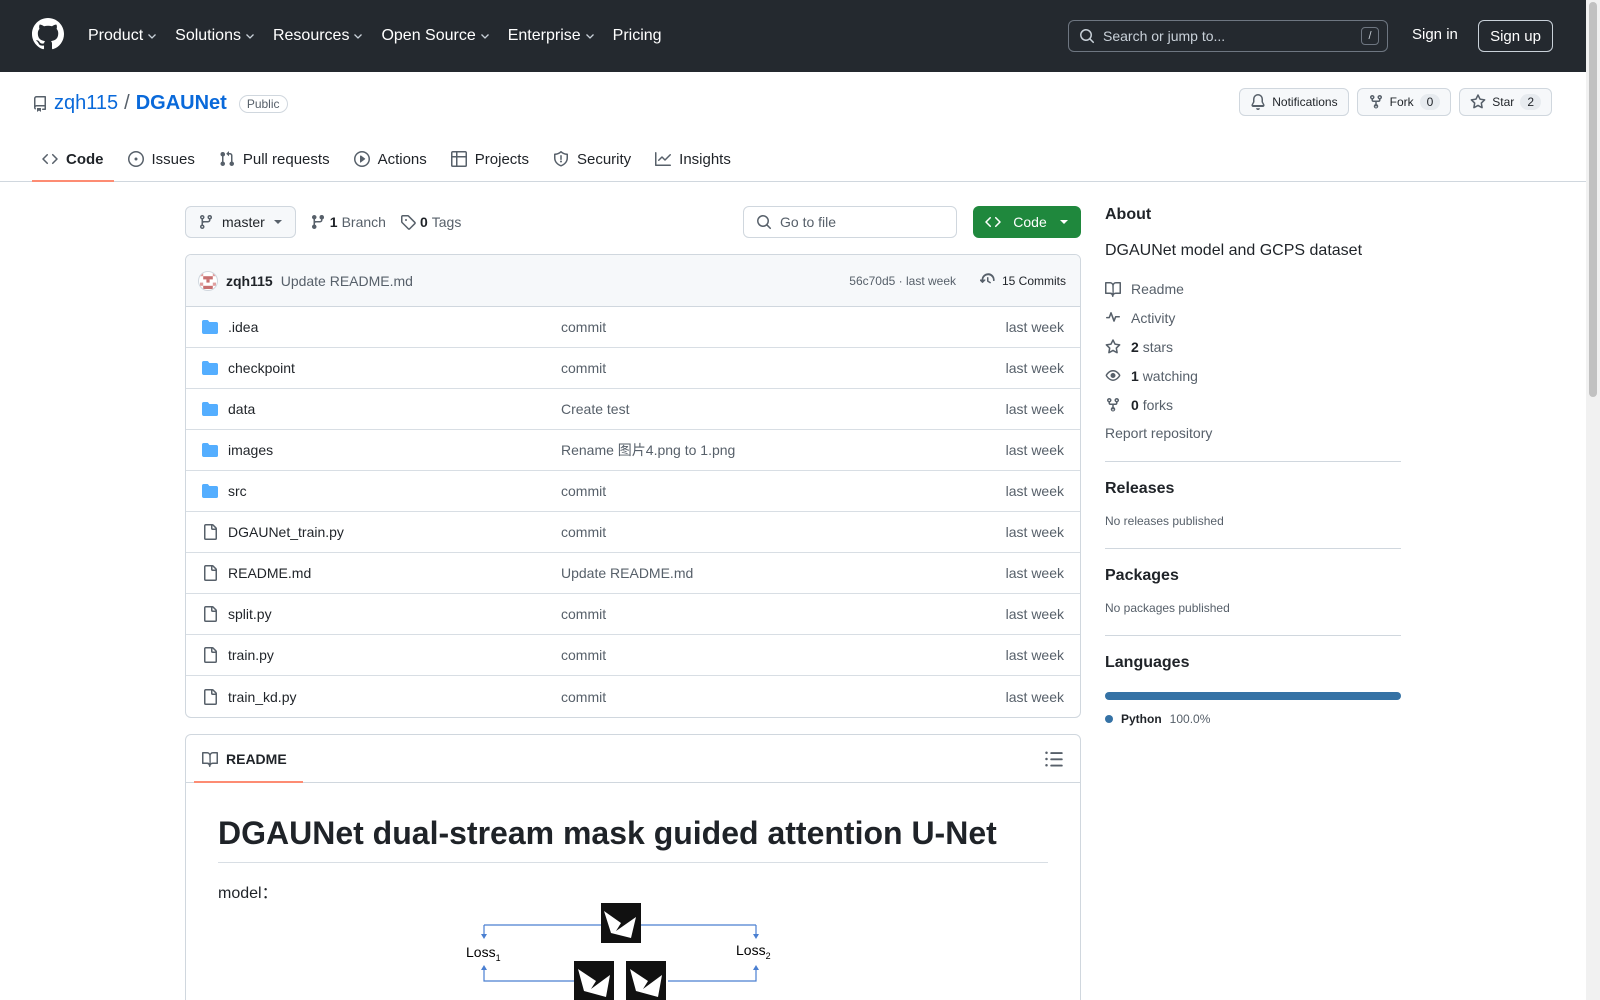 Image resolution: width=1600 pixels, height=1000 pixels. What do you see at coordinates (1109, 719) in the screenshot?
I see `language-color-dot` at bounding box center [1109, 719].